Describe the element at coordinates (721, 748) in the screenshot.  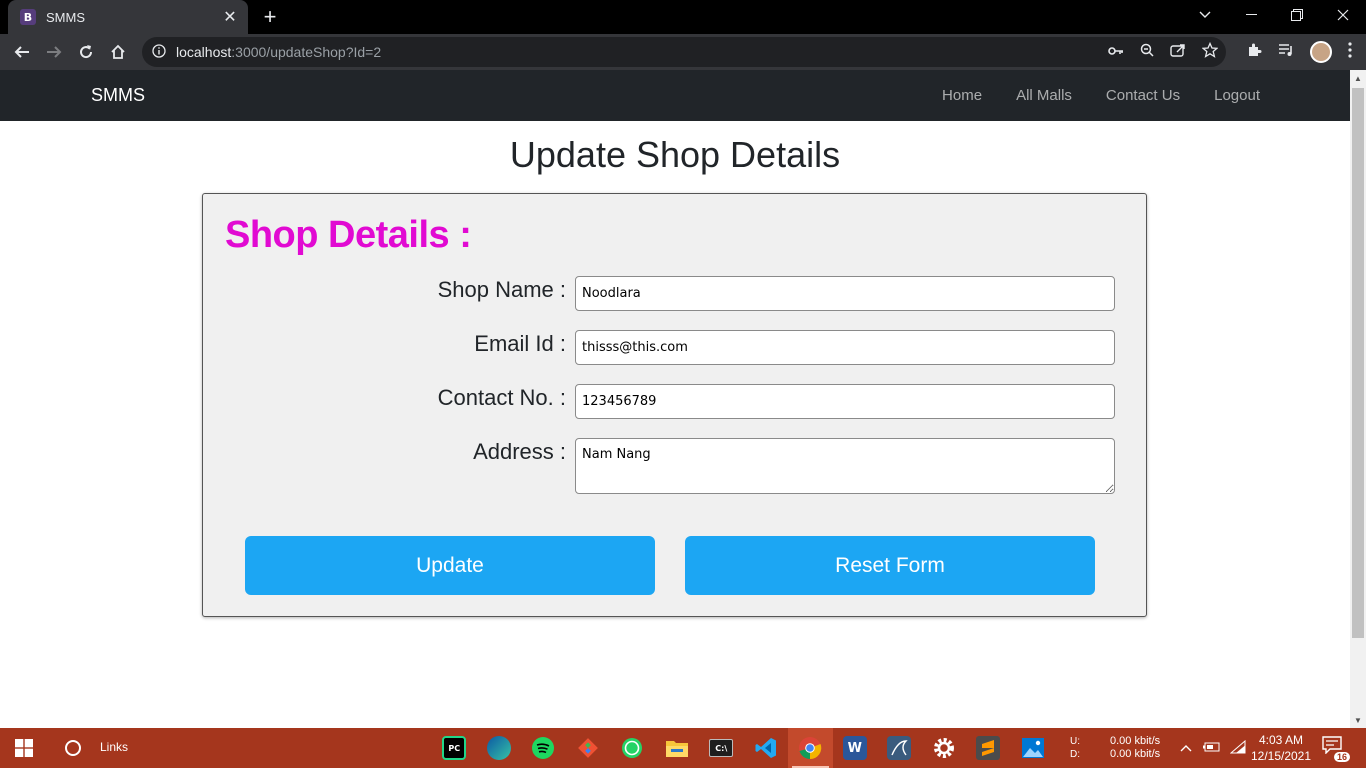
I see `terminal-icon: C:\` at that location.